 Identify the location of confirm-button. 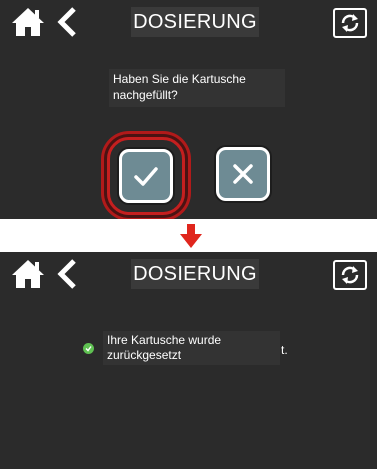
(146, 176).